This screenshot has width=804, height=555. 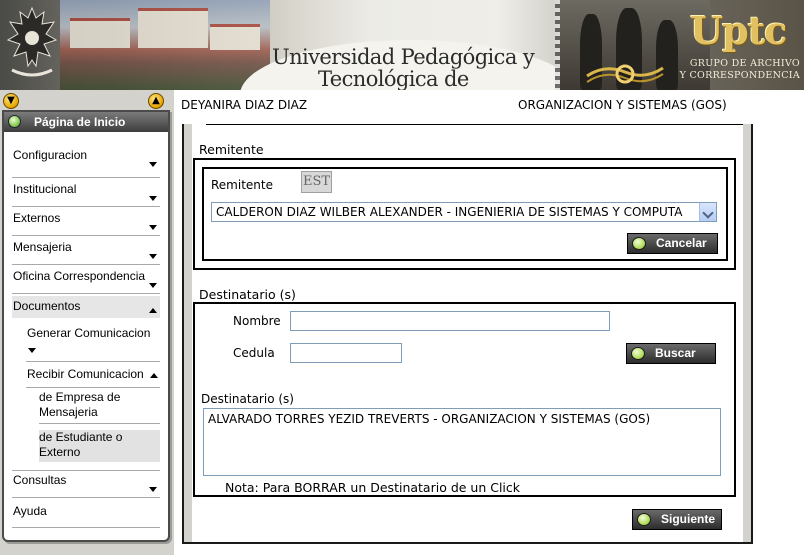 What do you see at coordinates (81, 437) in the screenshot?
I see `subitem-line1: de Estudiante o` at bounding box center [81, 437].